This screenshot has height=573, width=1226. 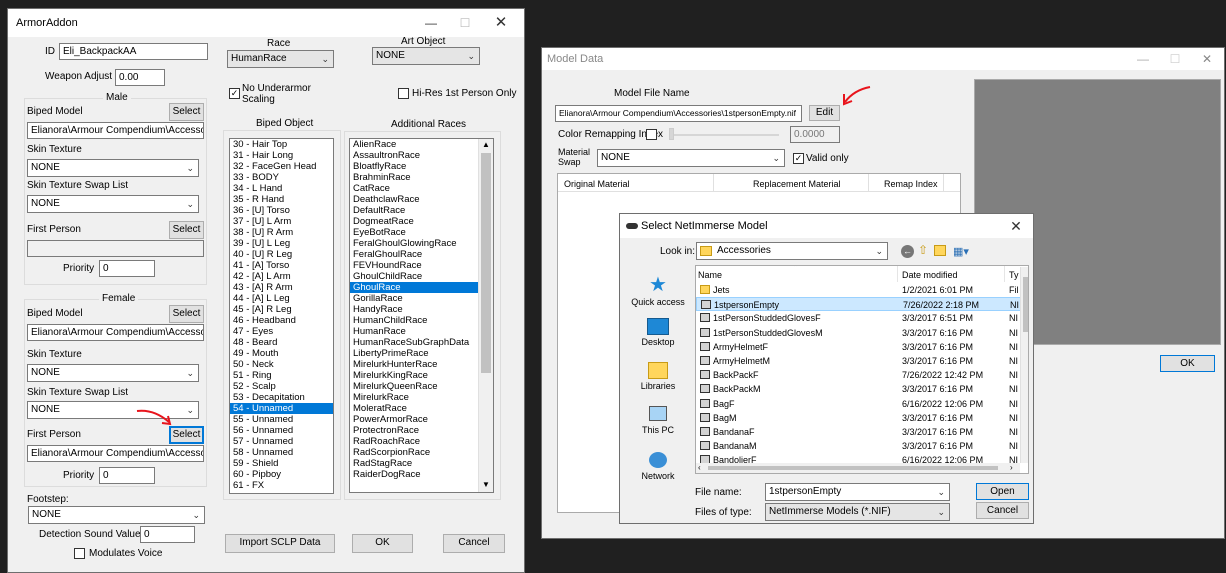 What do you see at coordinates (281, 210) in the screenshot?
I see `biped-object-item: 36 - [U] Torso` at bounding box center [281, 210].